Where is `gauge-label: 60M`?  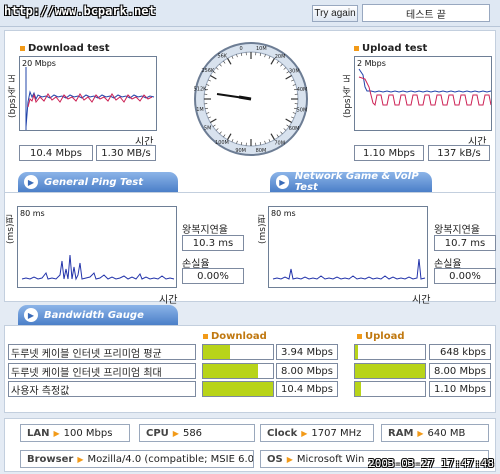
gauge-label: 60M is located at coordinates (294, 129).